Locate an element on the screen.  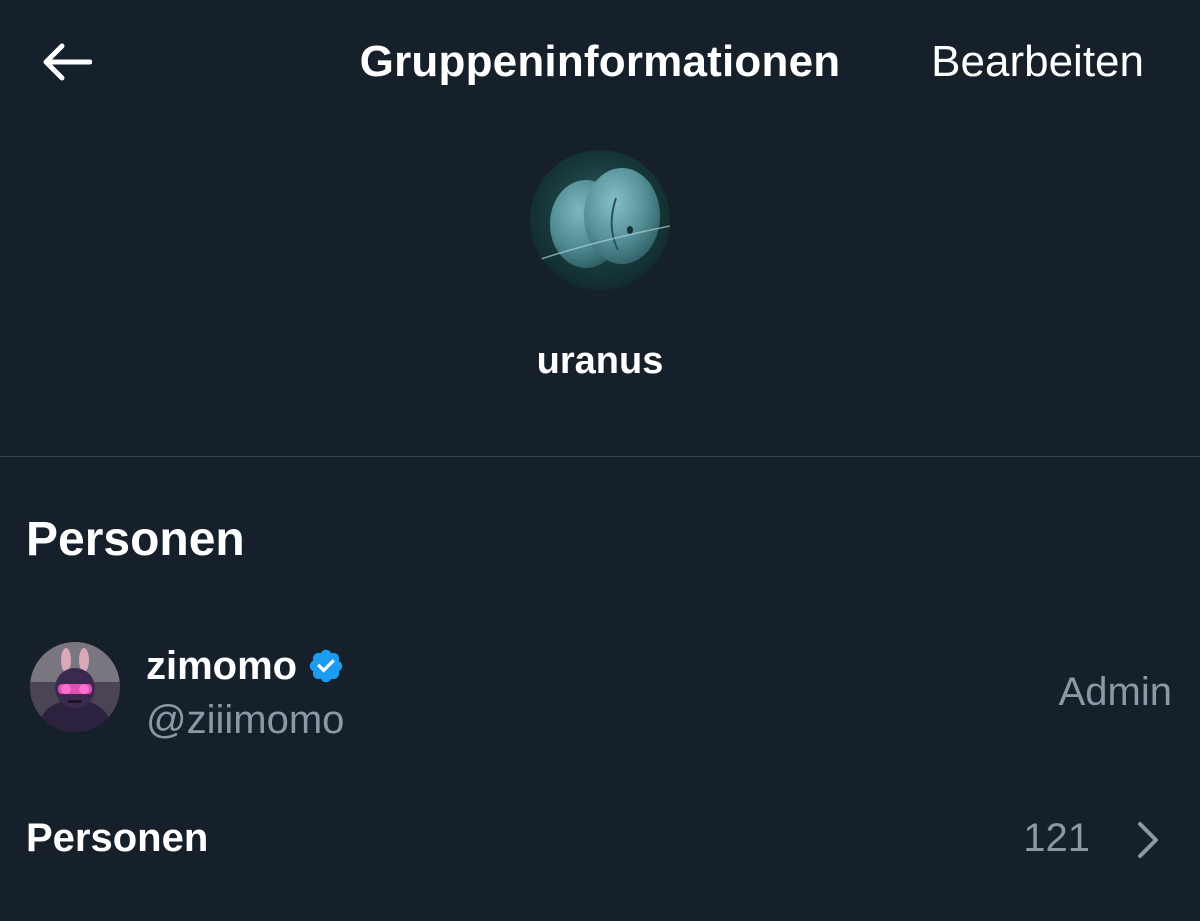
group-name: uranus is located at coordinates (600, 361).